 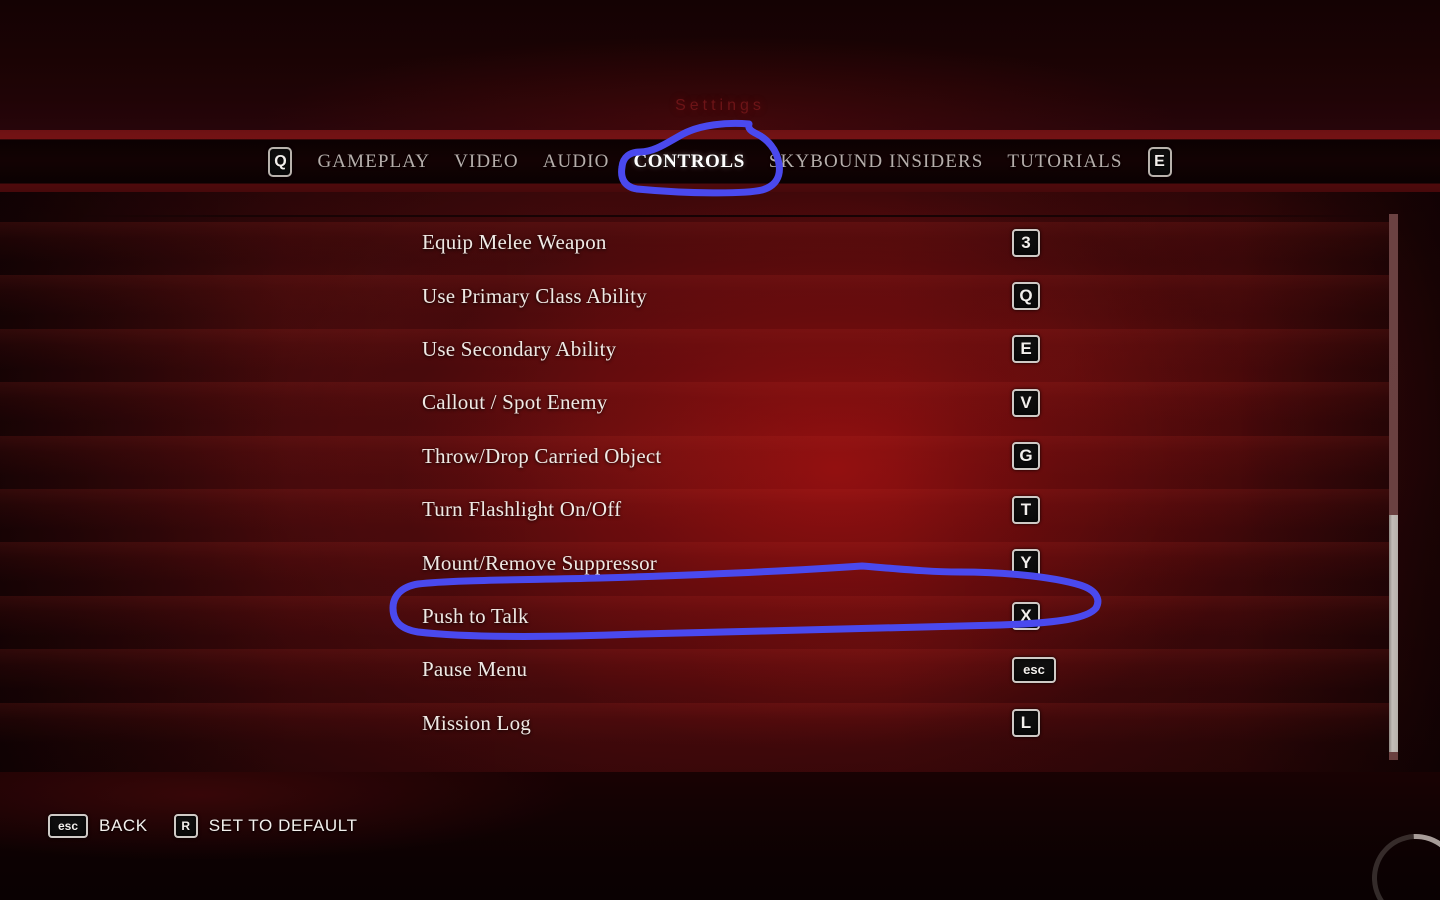 I want to click on binding-key-badge: V, so click(x=1026, y=402).